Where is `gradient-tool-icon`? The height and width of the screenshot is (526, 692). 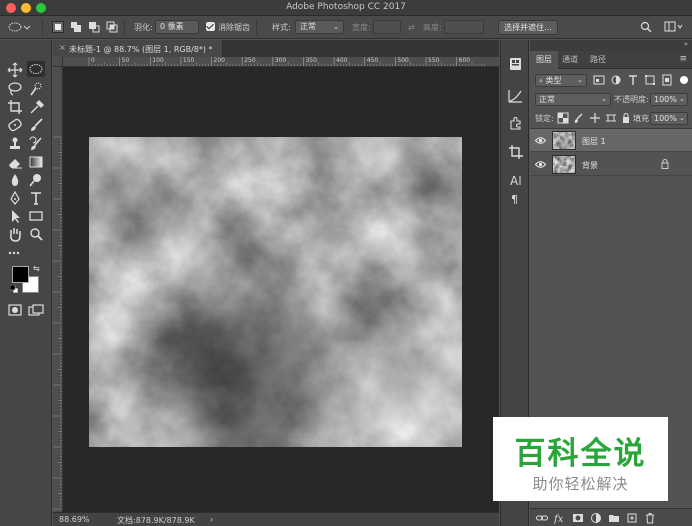 gradient-tool-icon is located at coordinates (36, 162).